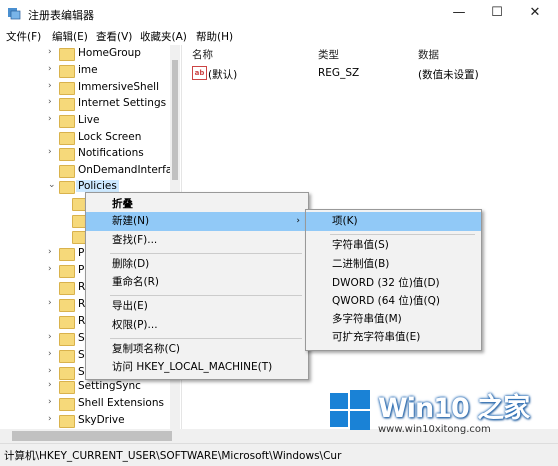 The width and height of the screenshot is (558, 466). What do you see at coordinates (223, 75) in the screenshot?
I see `value-name: (默认)` at bounding box center [223, 75].